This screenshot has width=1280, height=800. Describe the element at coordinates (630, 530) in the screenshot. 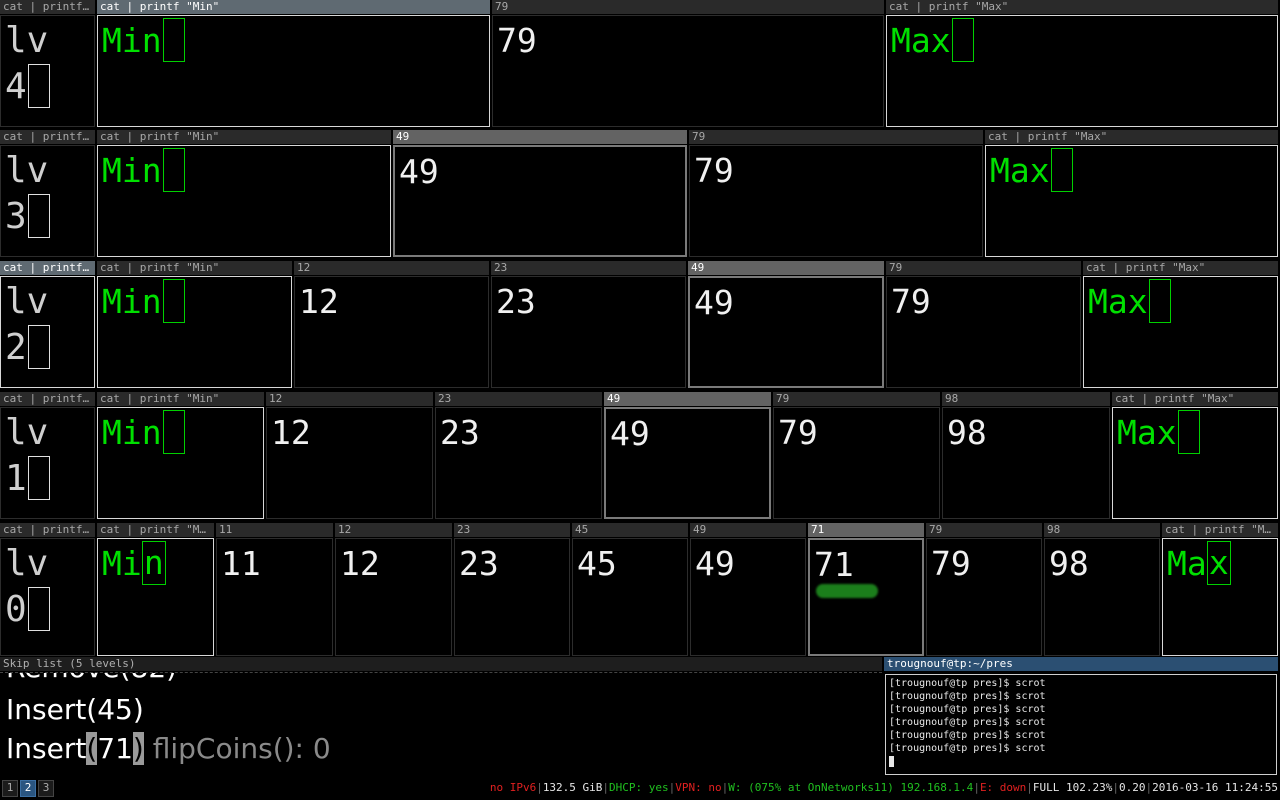

I see `window-title: 45` at that location.